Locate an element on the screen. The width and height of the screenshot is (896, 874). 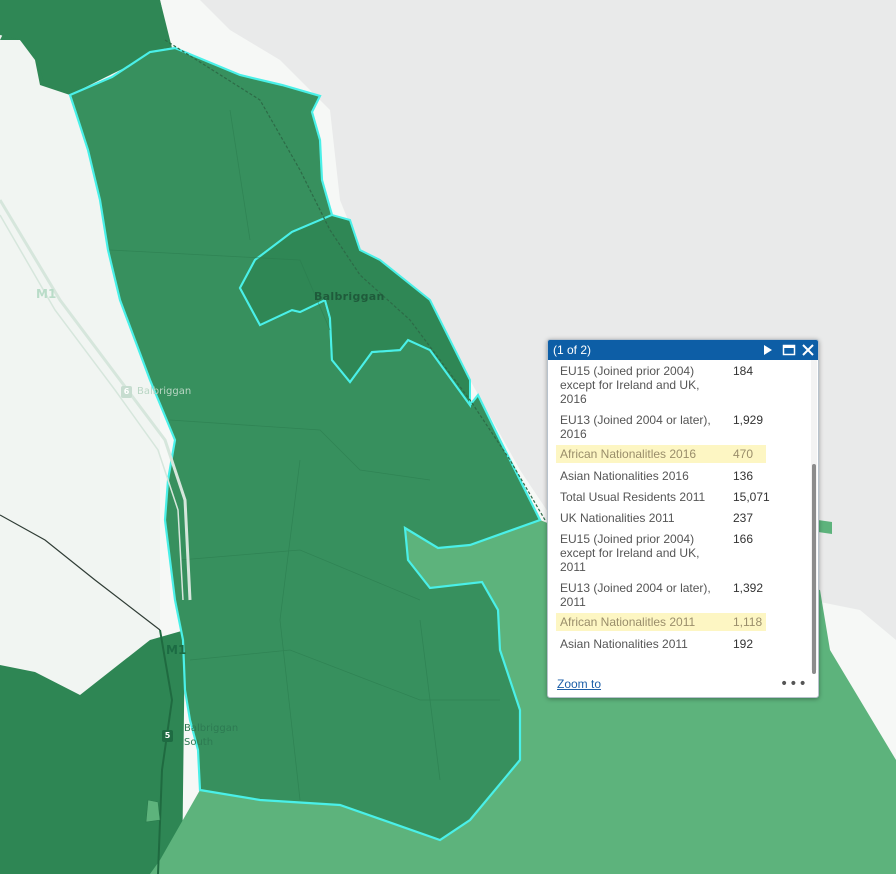
popup-title: (1 of 2) is located at coordinates (572, 350).